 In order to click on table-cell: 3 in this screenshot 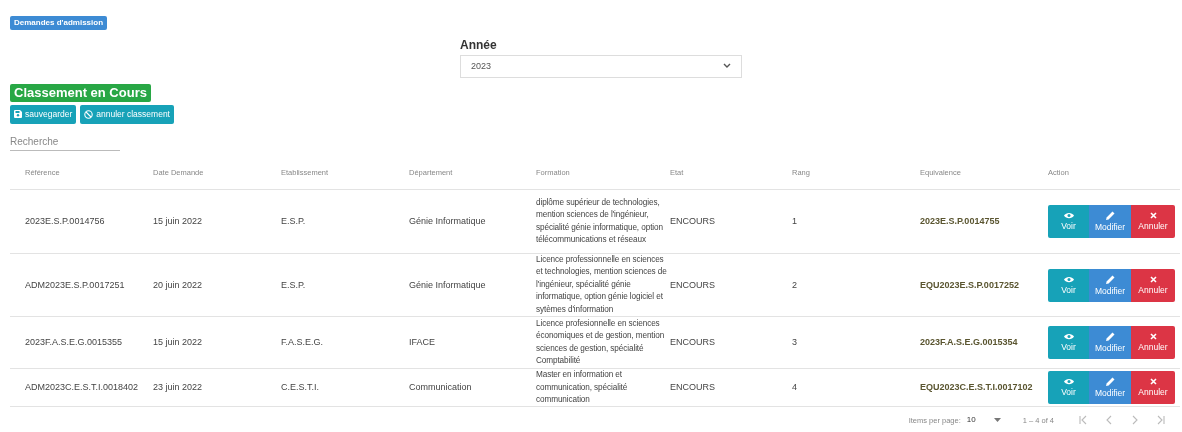, I will do `click(794, 342)`.